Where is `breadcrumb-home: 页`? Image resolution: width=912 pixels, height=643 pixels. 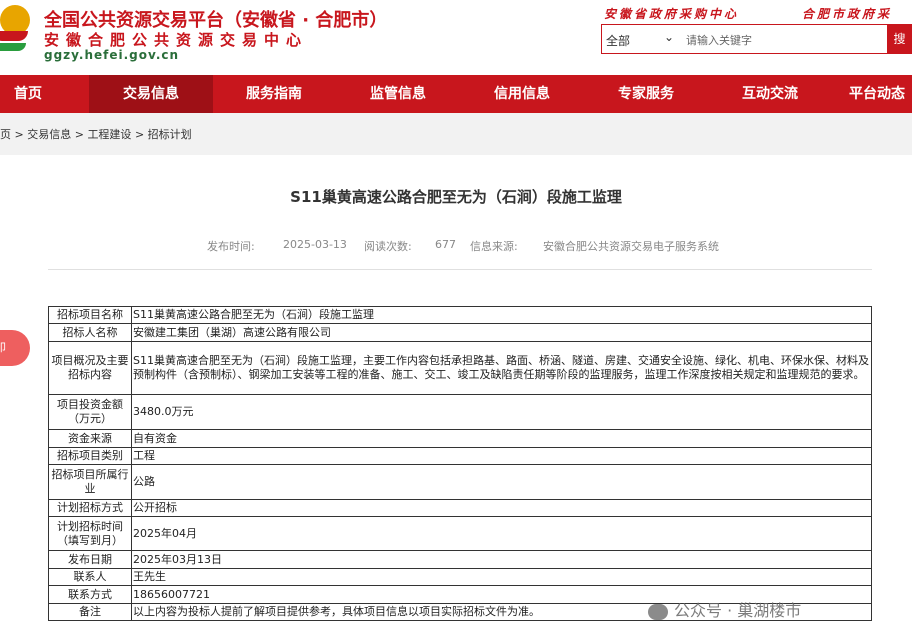 breadcrumb-home: 页 is located at coordinates (5, 134).